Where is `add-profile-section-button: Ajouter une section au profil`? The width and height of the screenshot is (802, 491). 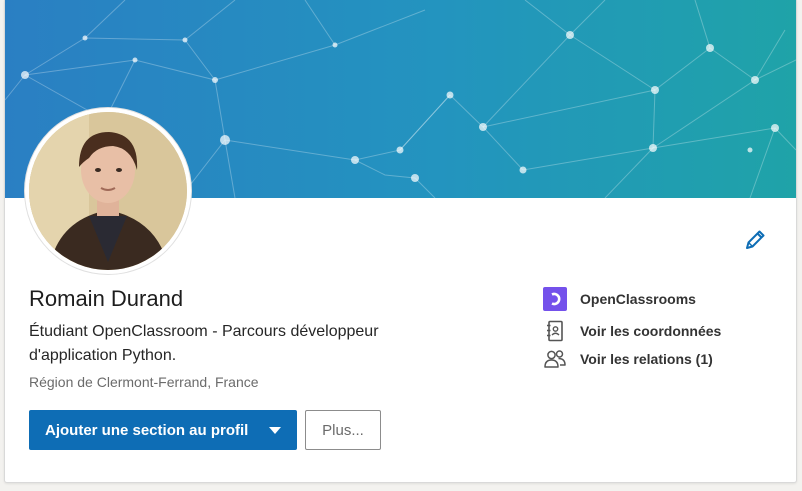
add-profile-section-button: Ajouter une section au profil is located at coordinates (163, 430).